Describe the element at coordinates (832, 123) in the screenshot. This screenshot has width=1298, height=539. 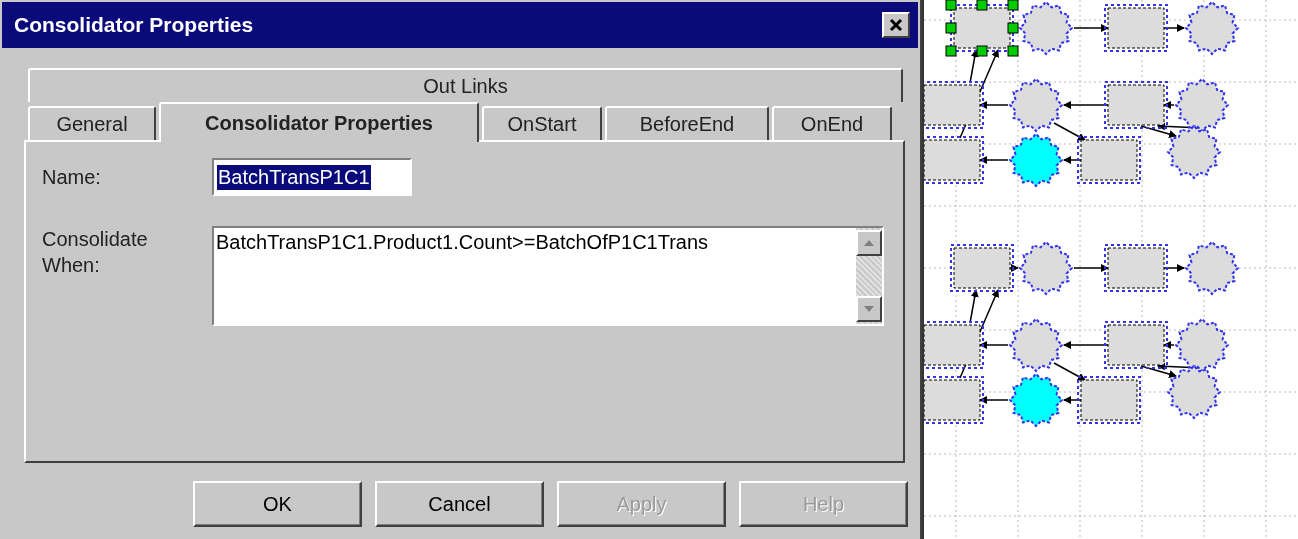
I see `tab: OnEnd` at that location.